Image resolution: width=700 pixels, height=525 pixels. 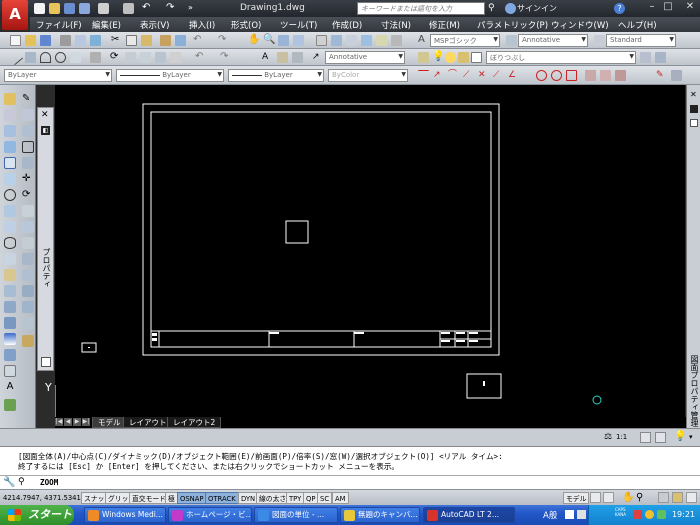 What do you see at coordinates (77, 422) in the screenshot?
I see `tab-next-icon: ▶` at bounding box center [77, 422].